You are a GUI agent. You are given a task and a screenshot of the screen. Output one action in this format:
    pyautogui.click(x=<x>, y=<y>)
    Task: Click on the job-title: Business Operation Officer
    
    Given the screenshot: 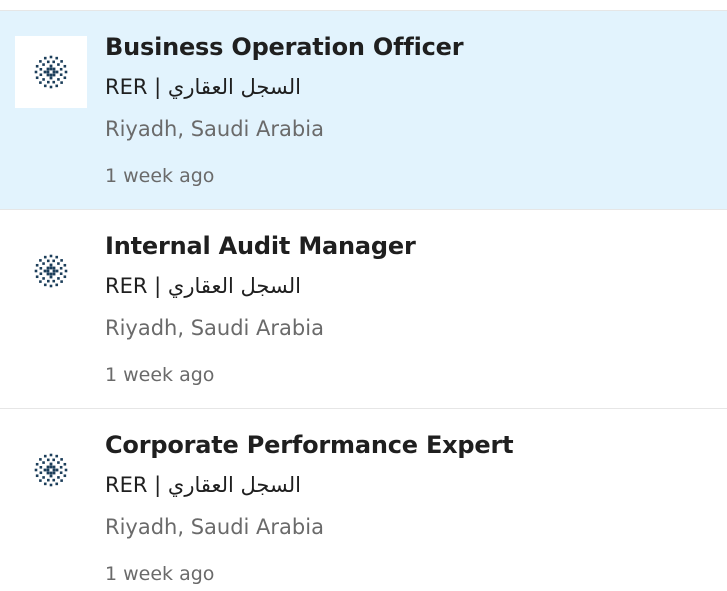 What is the action you would take?
    pyautogui.click(x=284, y=47)
    